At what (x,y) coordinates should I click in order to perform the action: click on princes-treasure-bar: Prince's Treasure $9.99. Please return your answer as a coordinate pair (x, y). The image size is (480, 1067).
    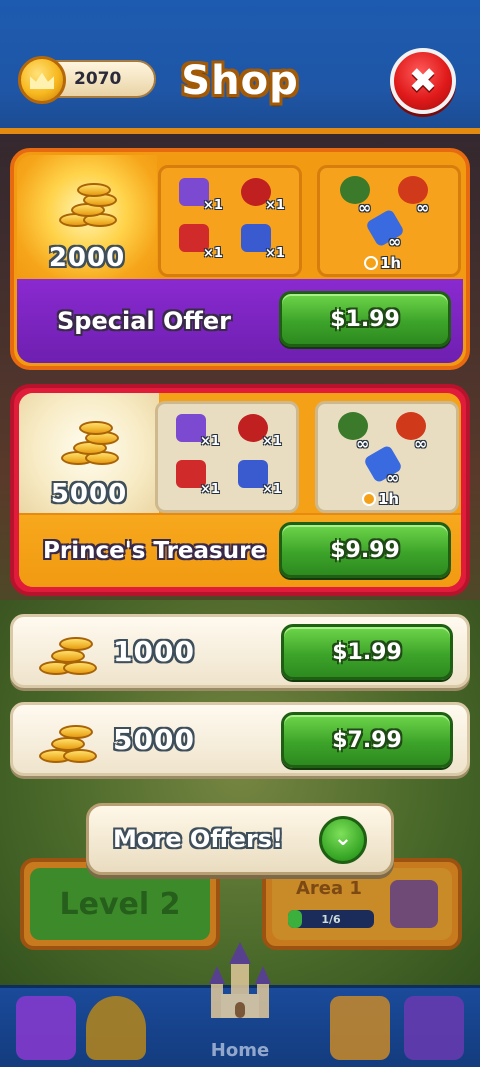
    Looking at the image, I should click on (240, 550).